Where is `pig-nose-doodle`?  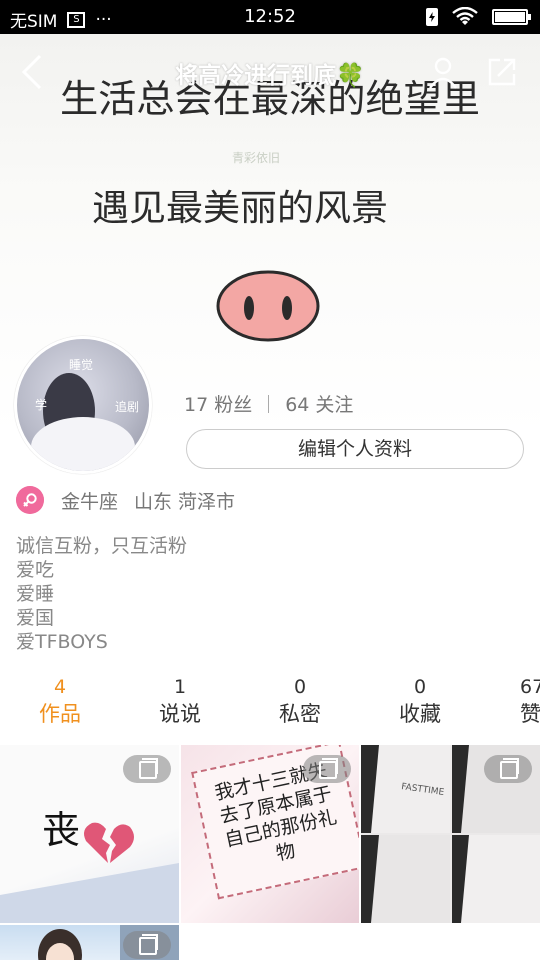 pig-nose-doodle is located at coordinates (268, 306).